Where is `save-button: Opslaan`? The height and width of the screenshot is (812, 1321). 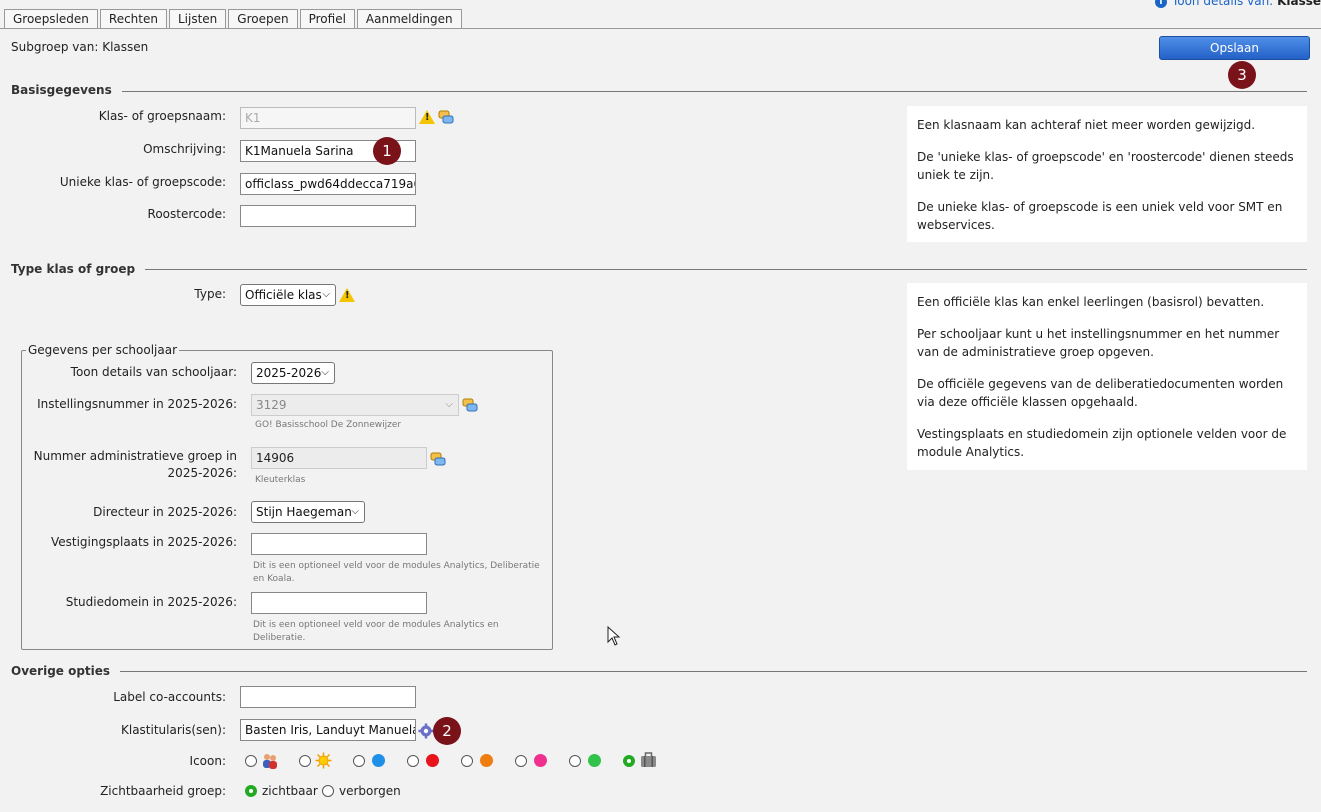 save-button: Opslaan is located at coordinates (1234, 48).